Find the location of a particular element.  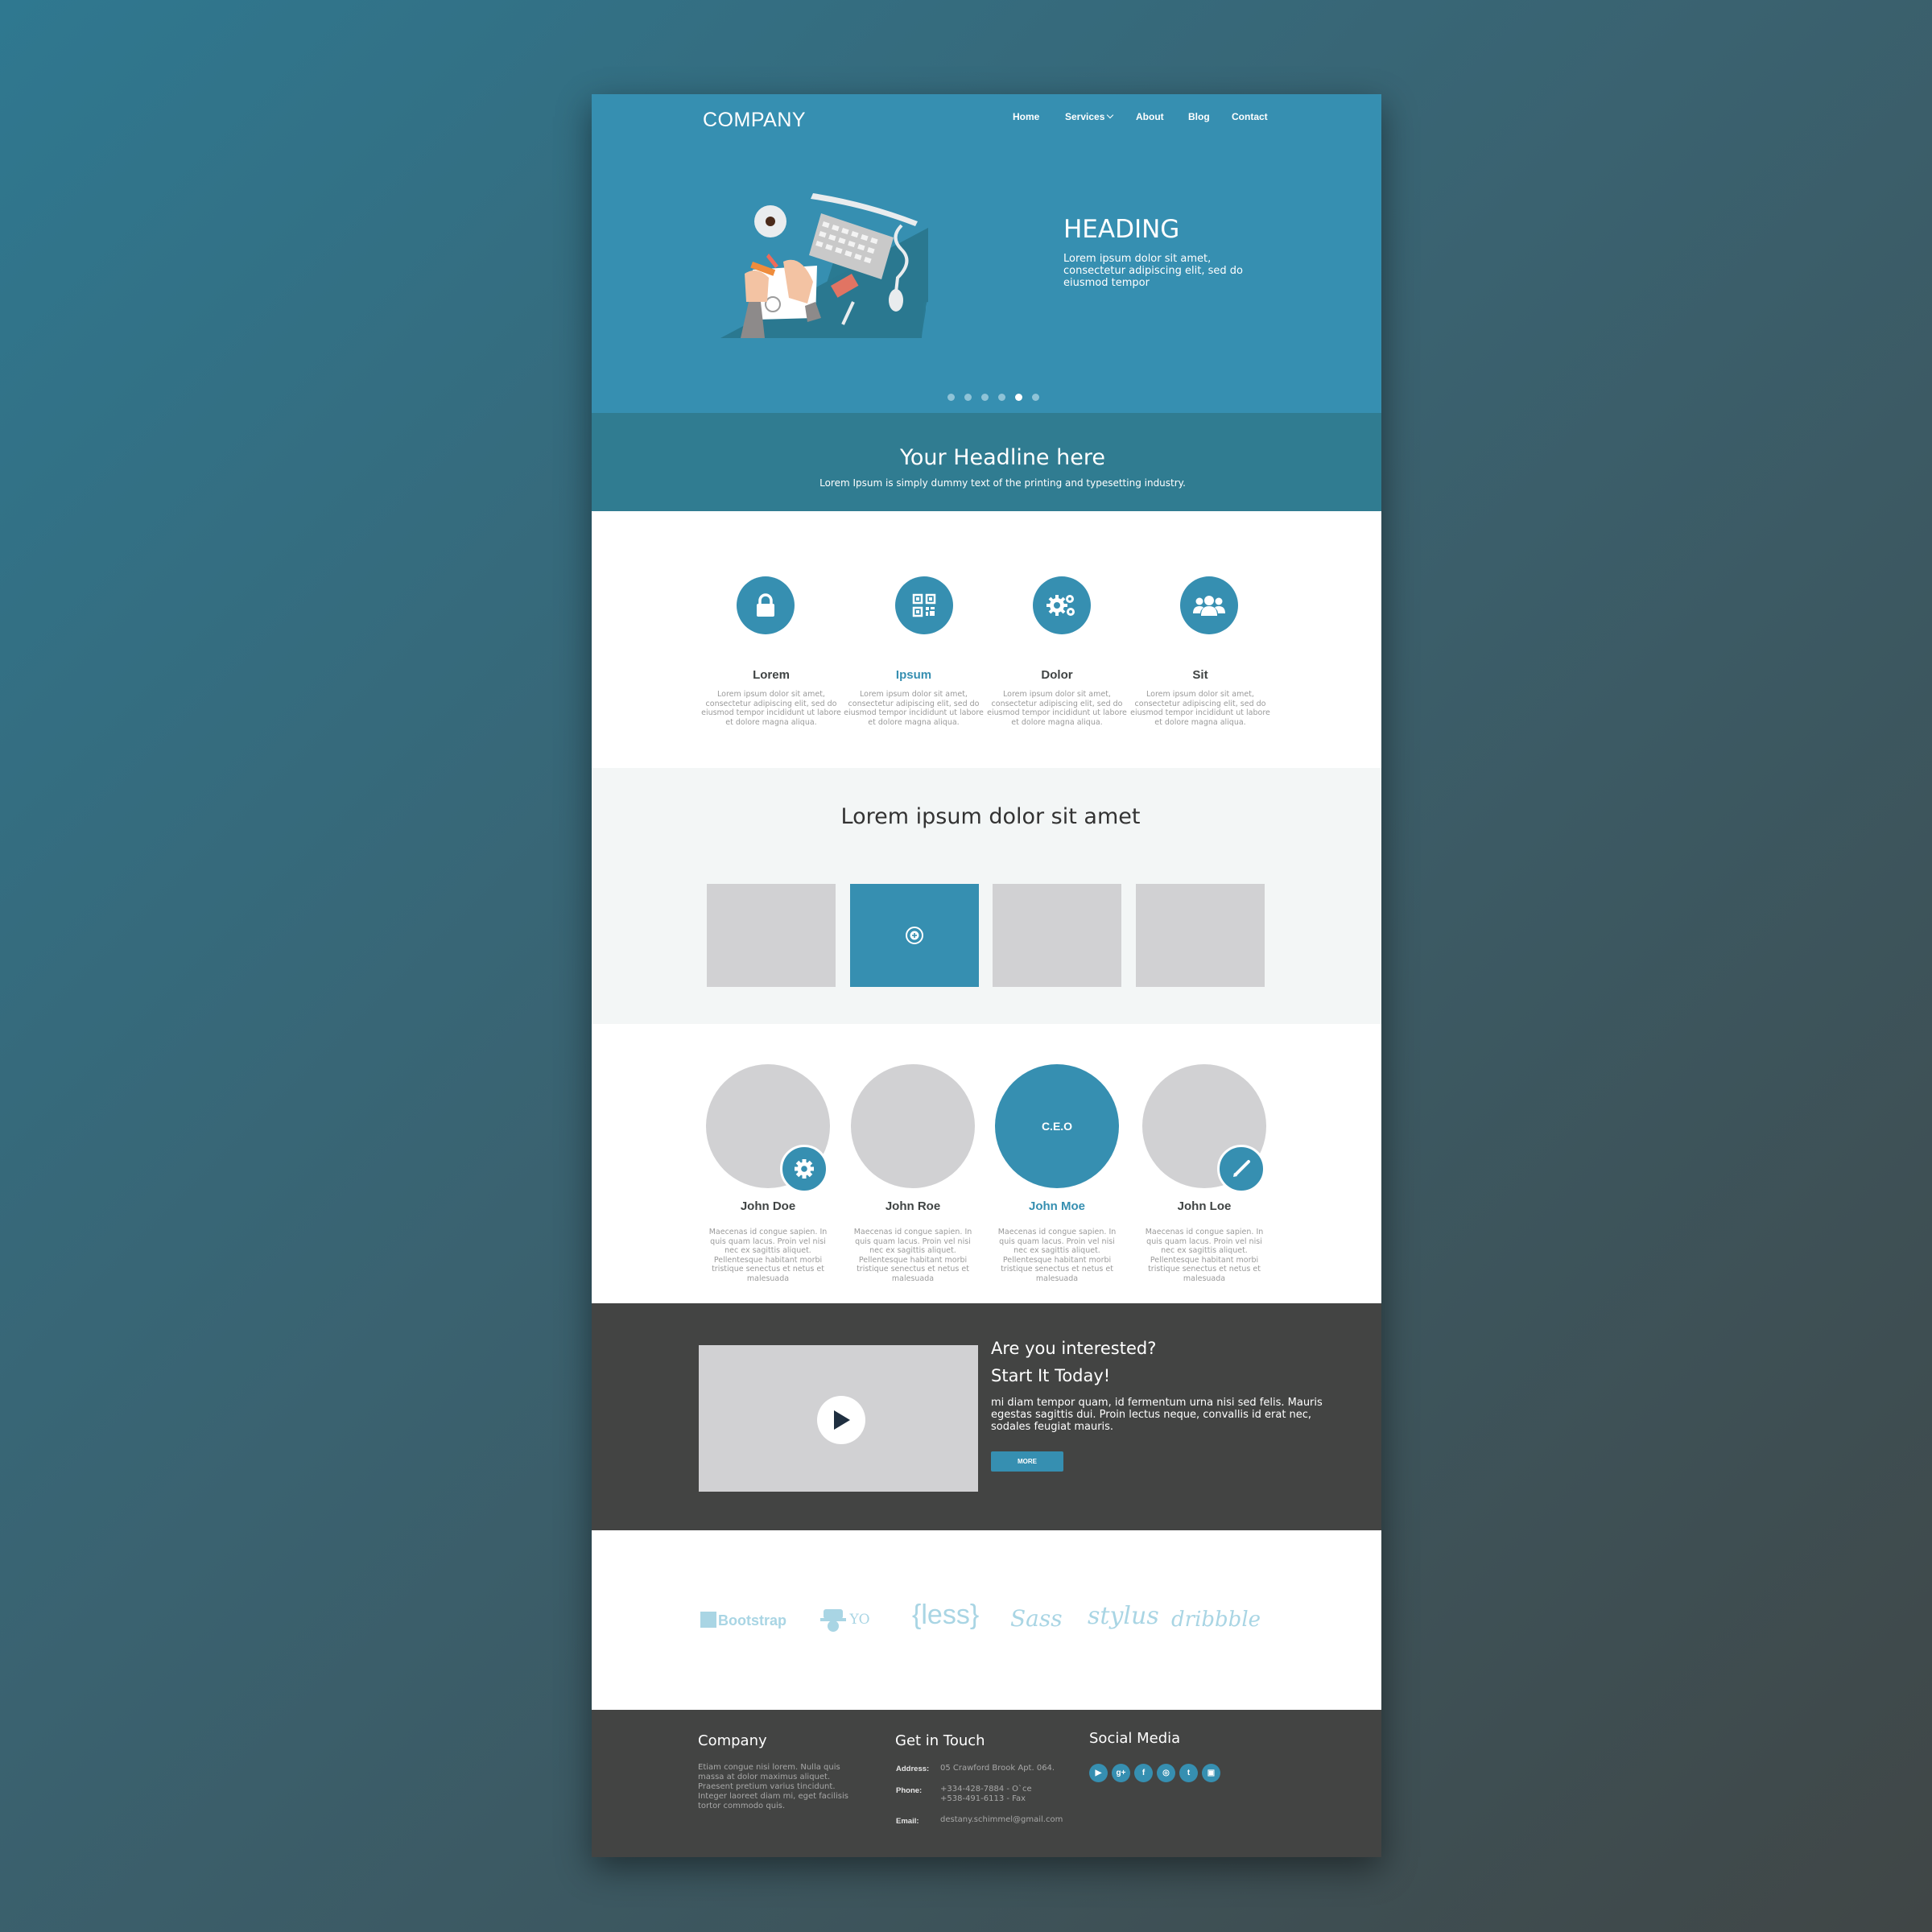

dribbble-icon: ◎ is located at coordinates (1166, 1773).